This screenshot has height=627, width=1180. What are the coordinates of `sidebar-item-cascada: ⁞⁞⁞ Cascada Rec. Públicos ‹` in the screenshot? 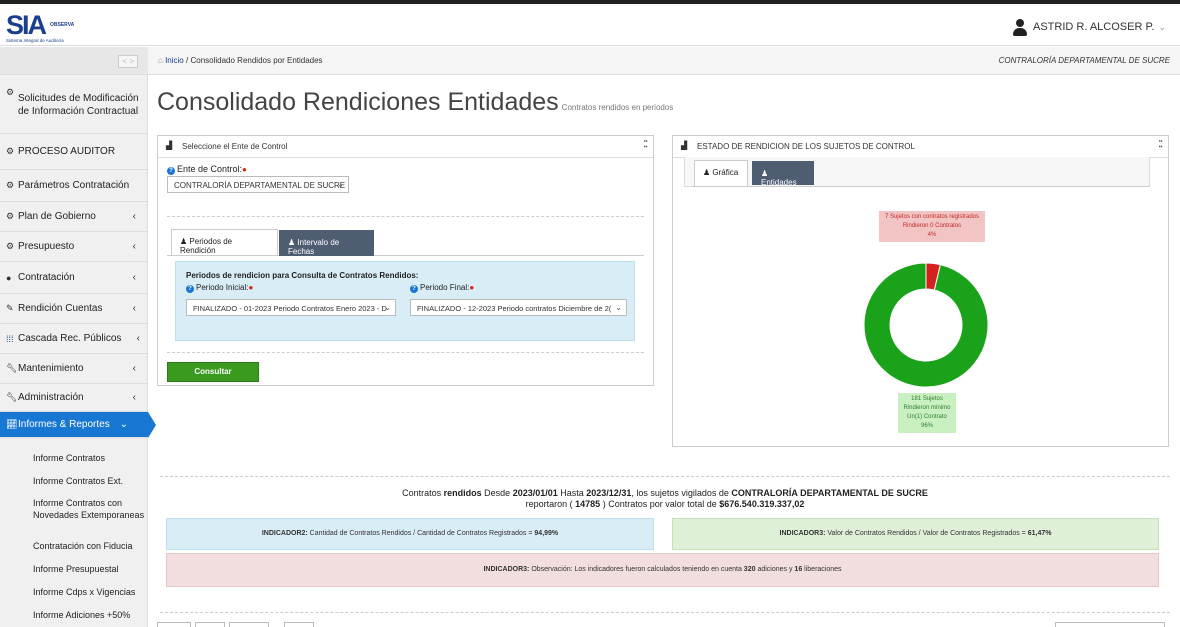 It's located at (74, 339).